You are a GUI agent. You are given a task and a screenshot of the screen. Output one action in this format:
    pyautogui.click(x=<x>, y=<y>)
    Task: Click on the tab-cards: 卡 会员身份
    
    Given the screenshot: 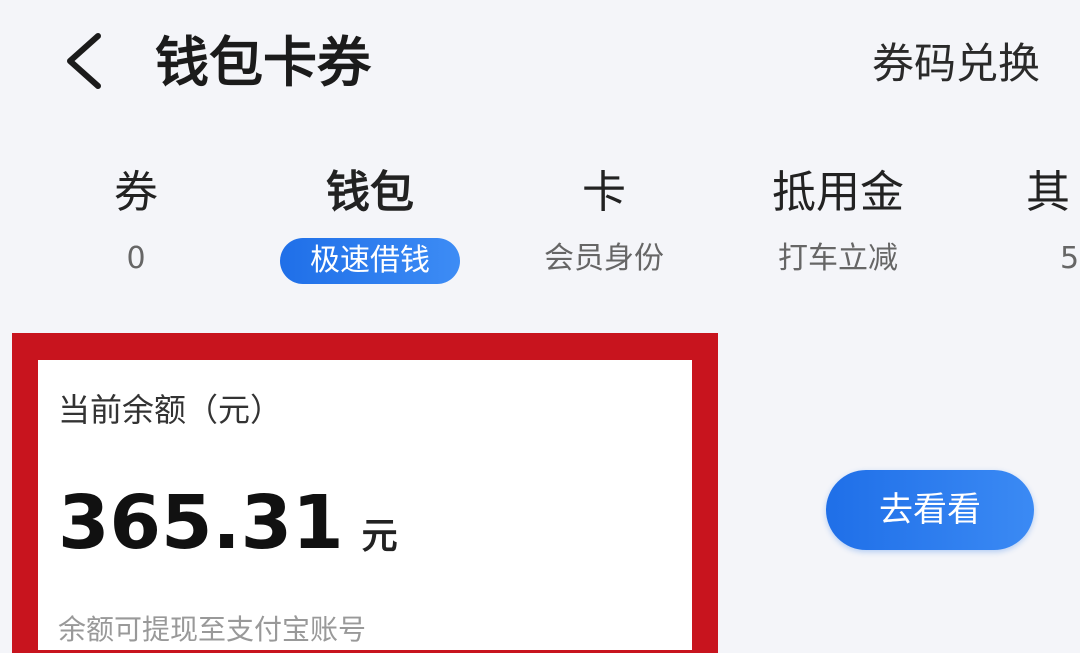 What is the action you would take?
    pyautogui.click(x=604, y=230)
    